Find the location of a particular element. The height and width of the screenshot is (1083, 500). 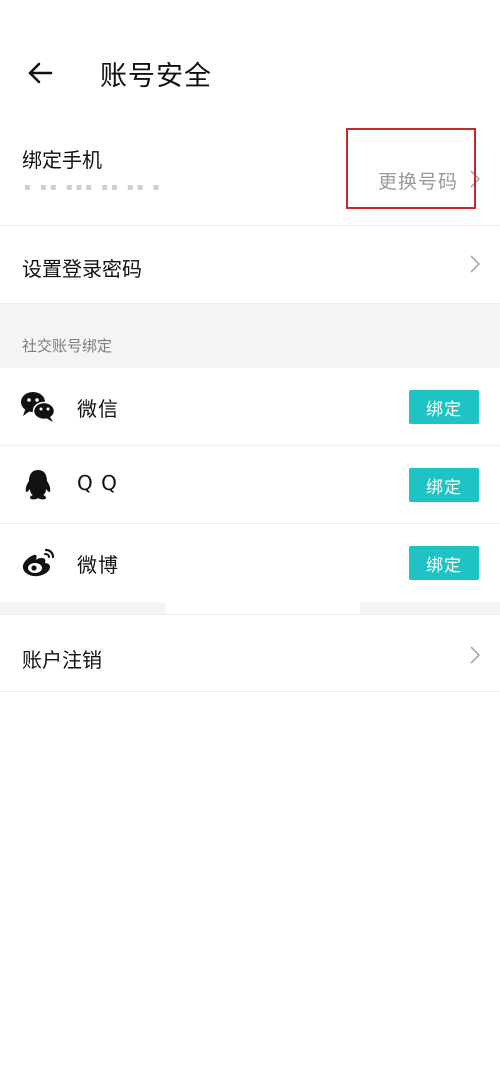

wechat-bind-button: 绑定 is located at coordinates (444, 407).